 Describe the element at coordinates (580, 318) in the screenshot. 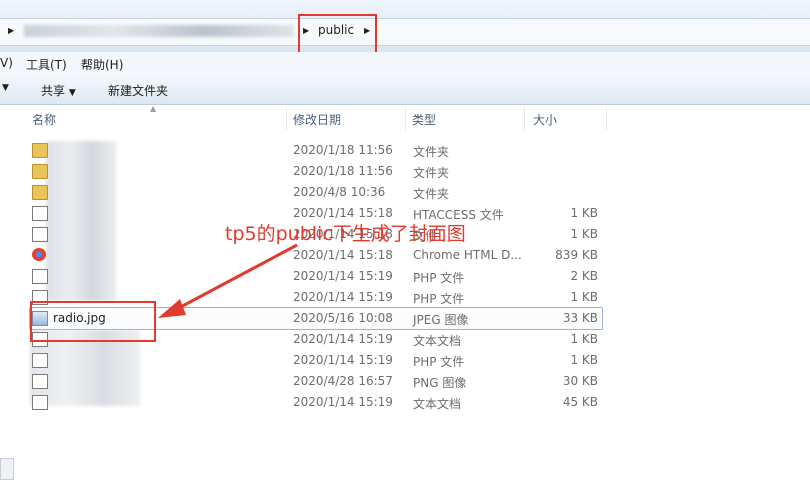

I see `file-size: 33 KB` at that location.